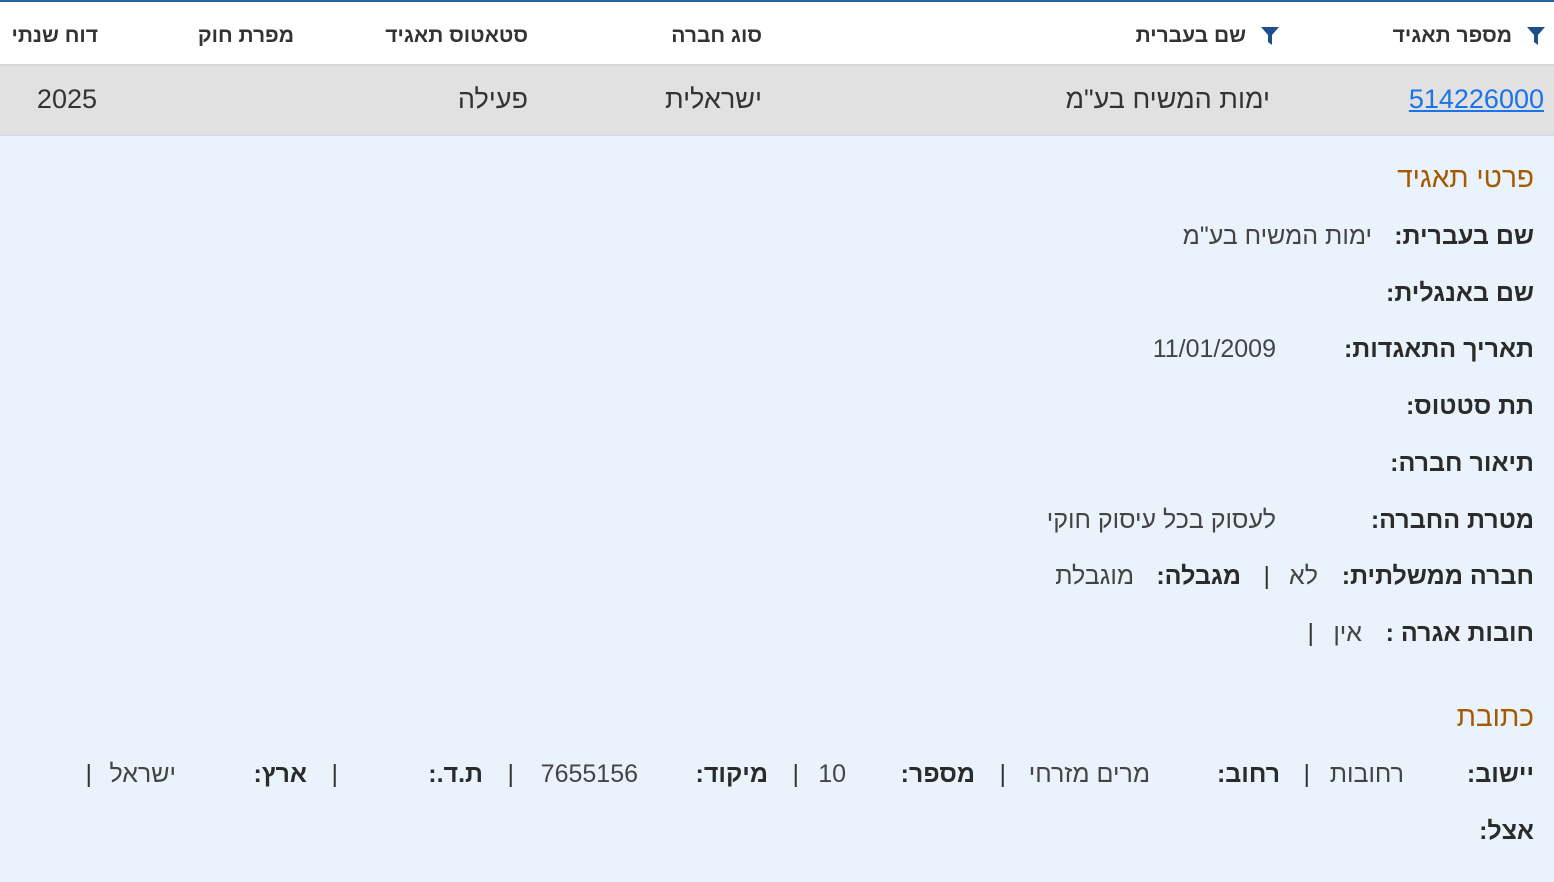  What do you see at coordinates (455, 774) in the screenshot?
I see `pobox-label: ת.ד.:` at bounding box center [455, 774].